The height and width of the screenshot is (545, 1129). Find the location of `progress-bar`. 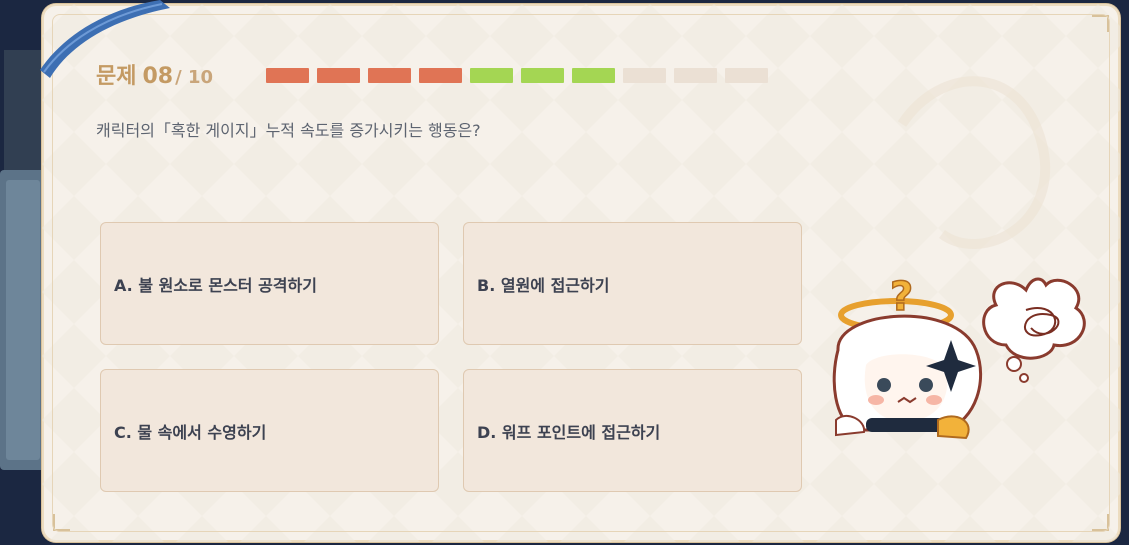

progress-bar is located at coordinates (517, 75).